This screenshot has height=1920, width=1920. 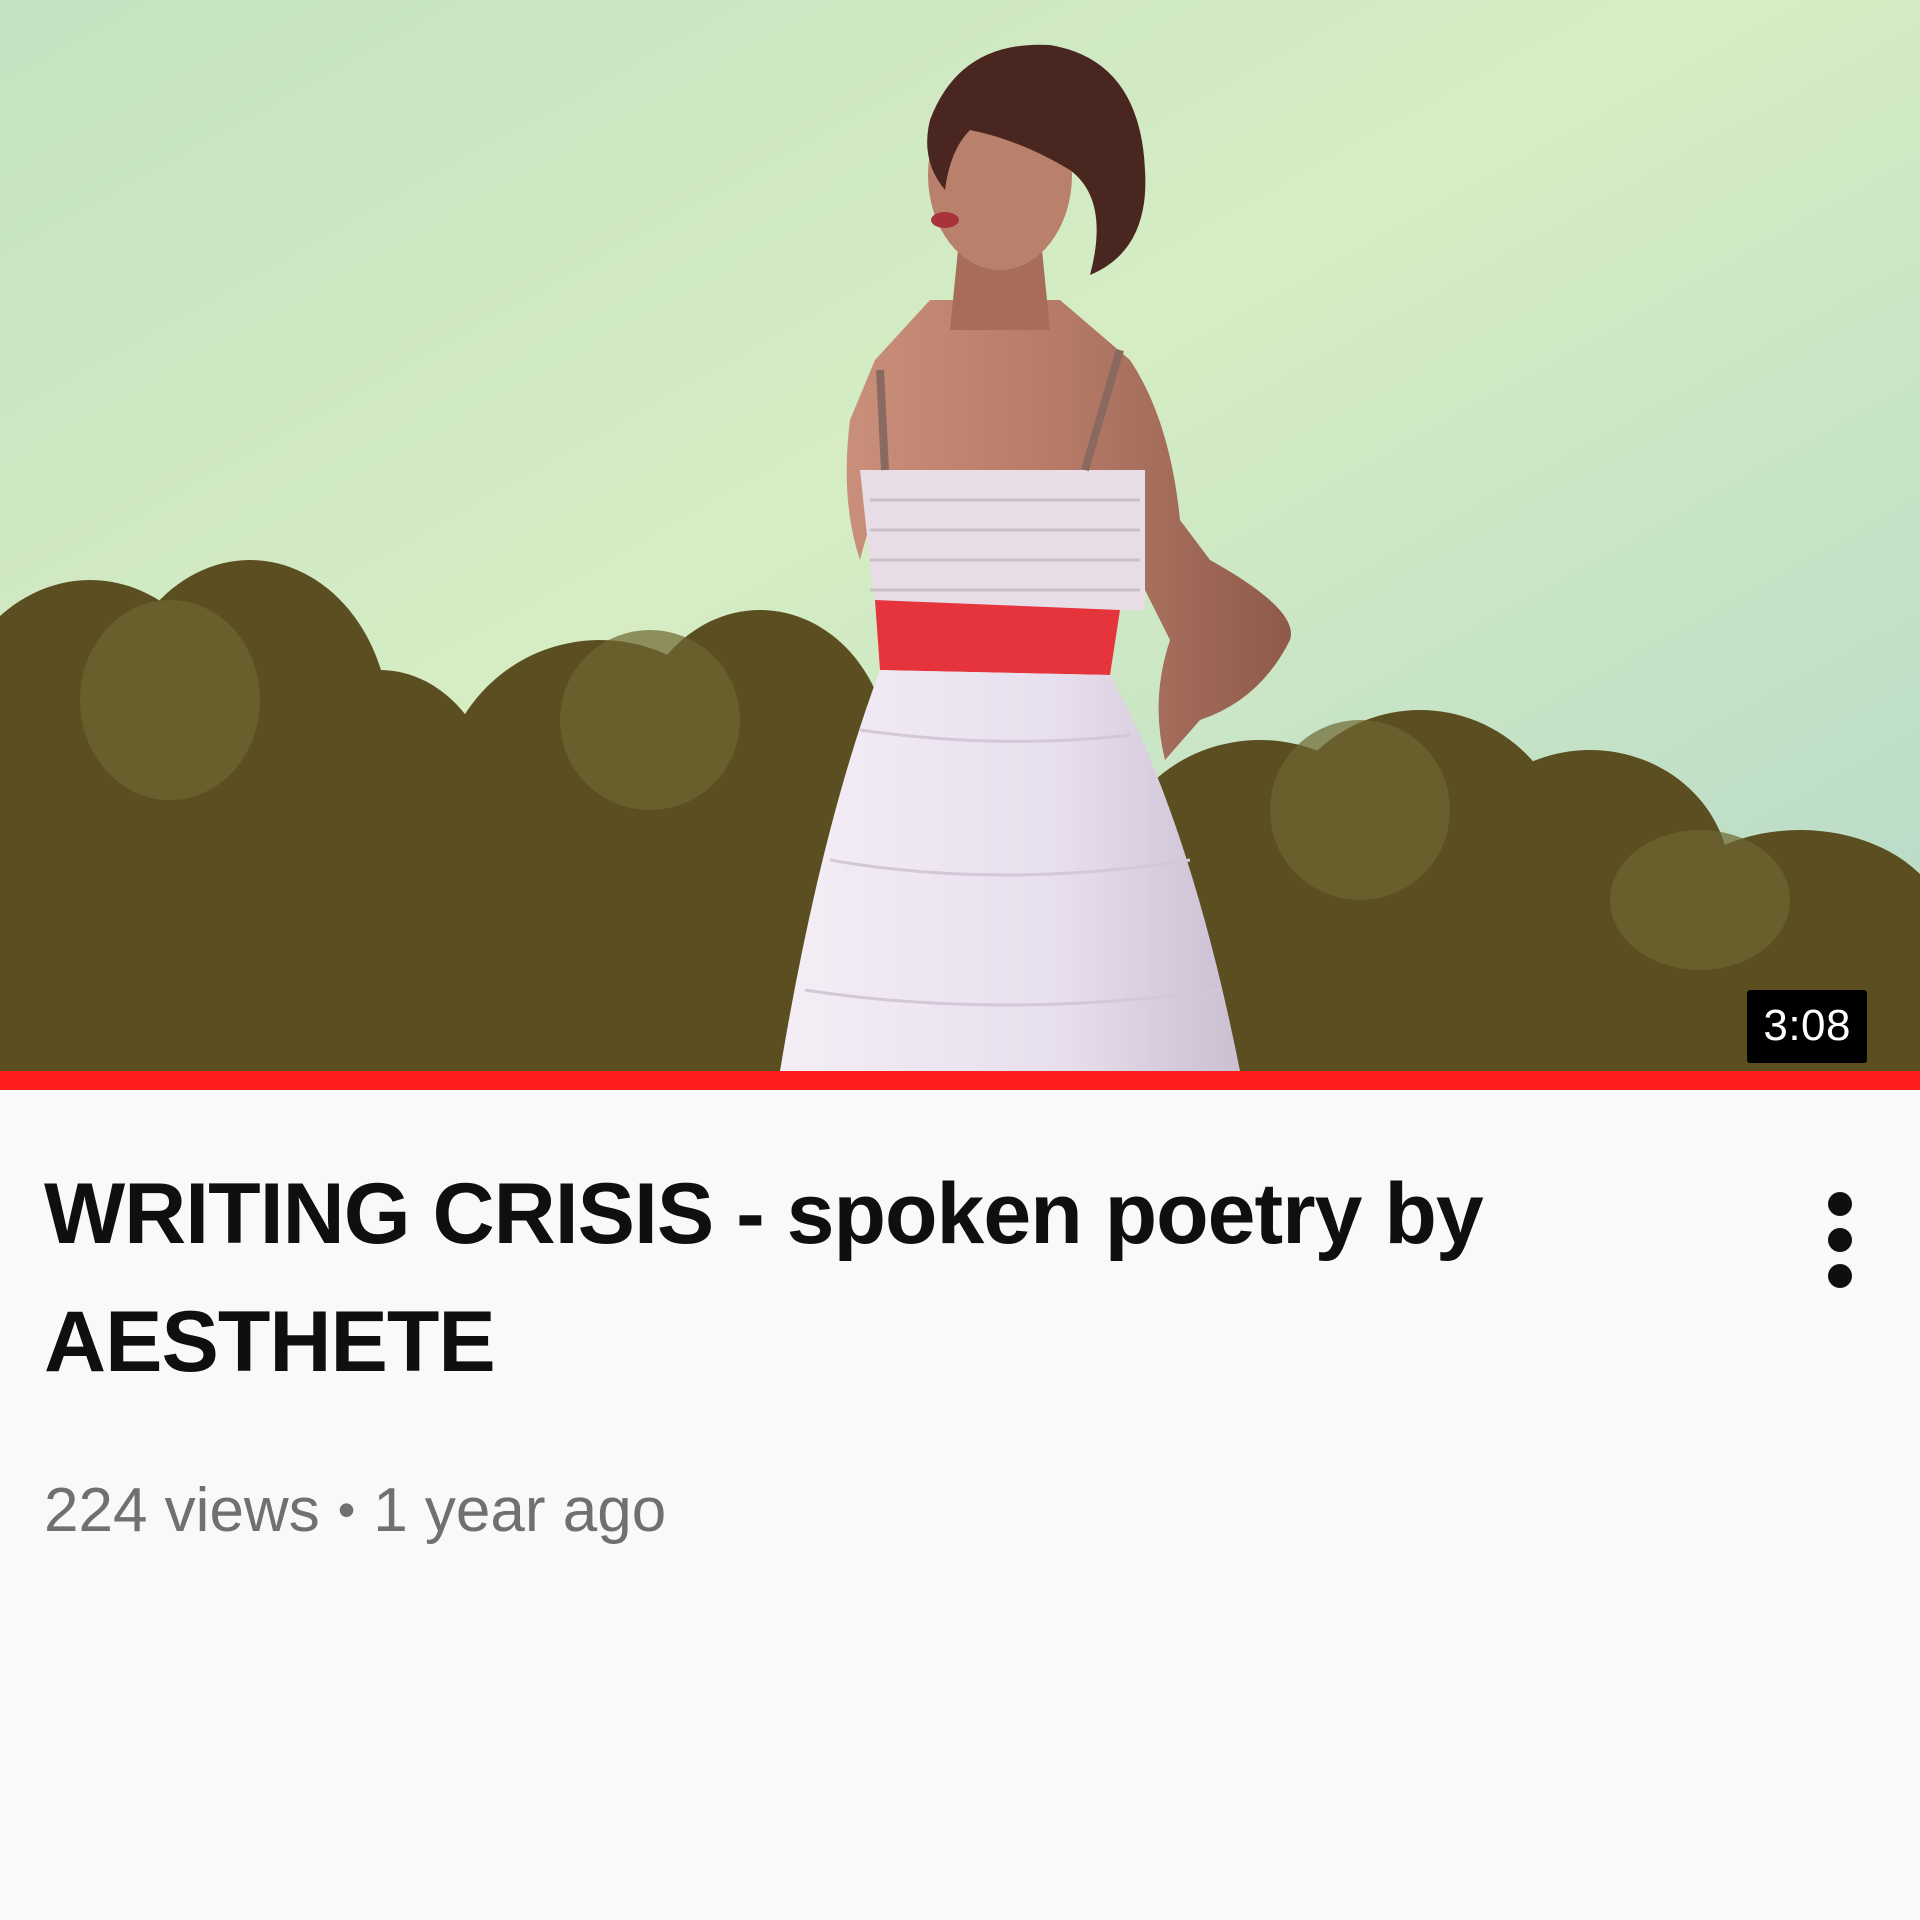 I want to click on view-count: 224 views, so click(x=182, y=1510).